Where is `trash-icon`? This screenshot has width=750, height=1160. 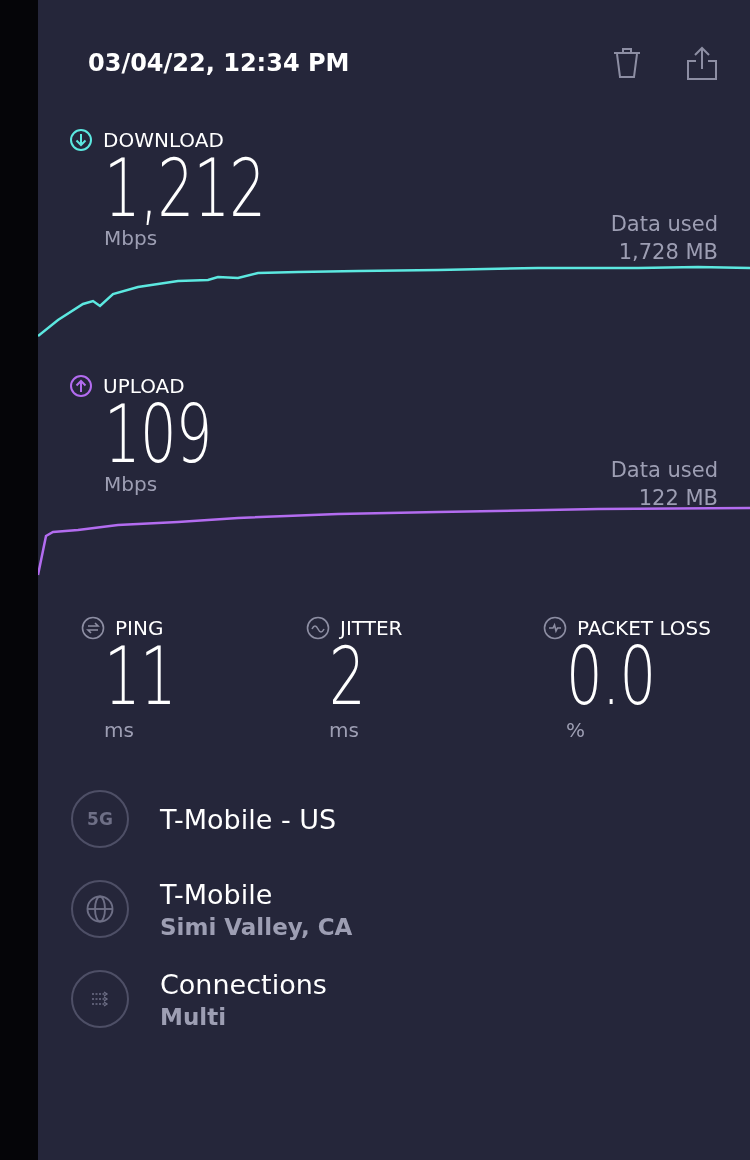 trash-icon is located at coordinates (627, 63).